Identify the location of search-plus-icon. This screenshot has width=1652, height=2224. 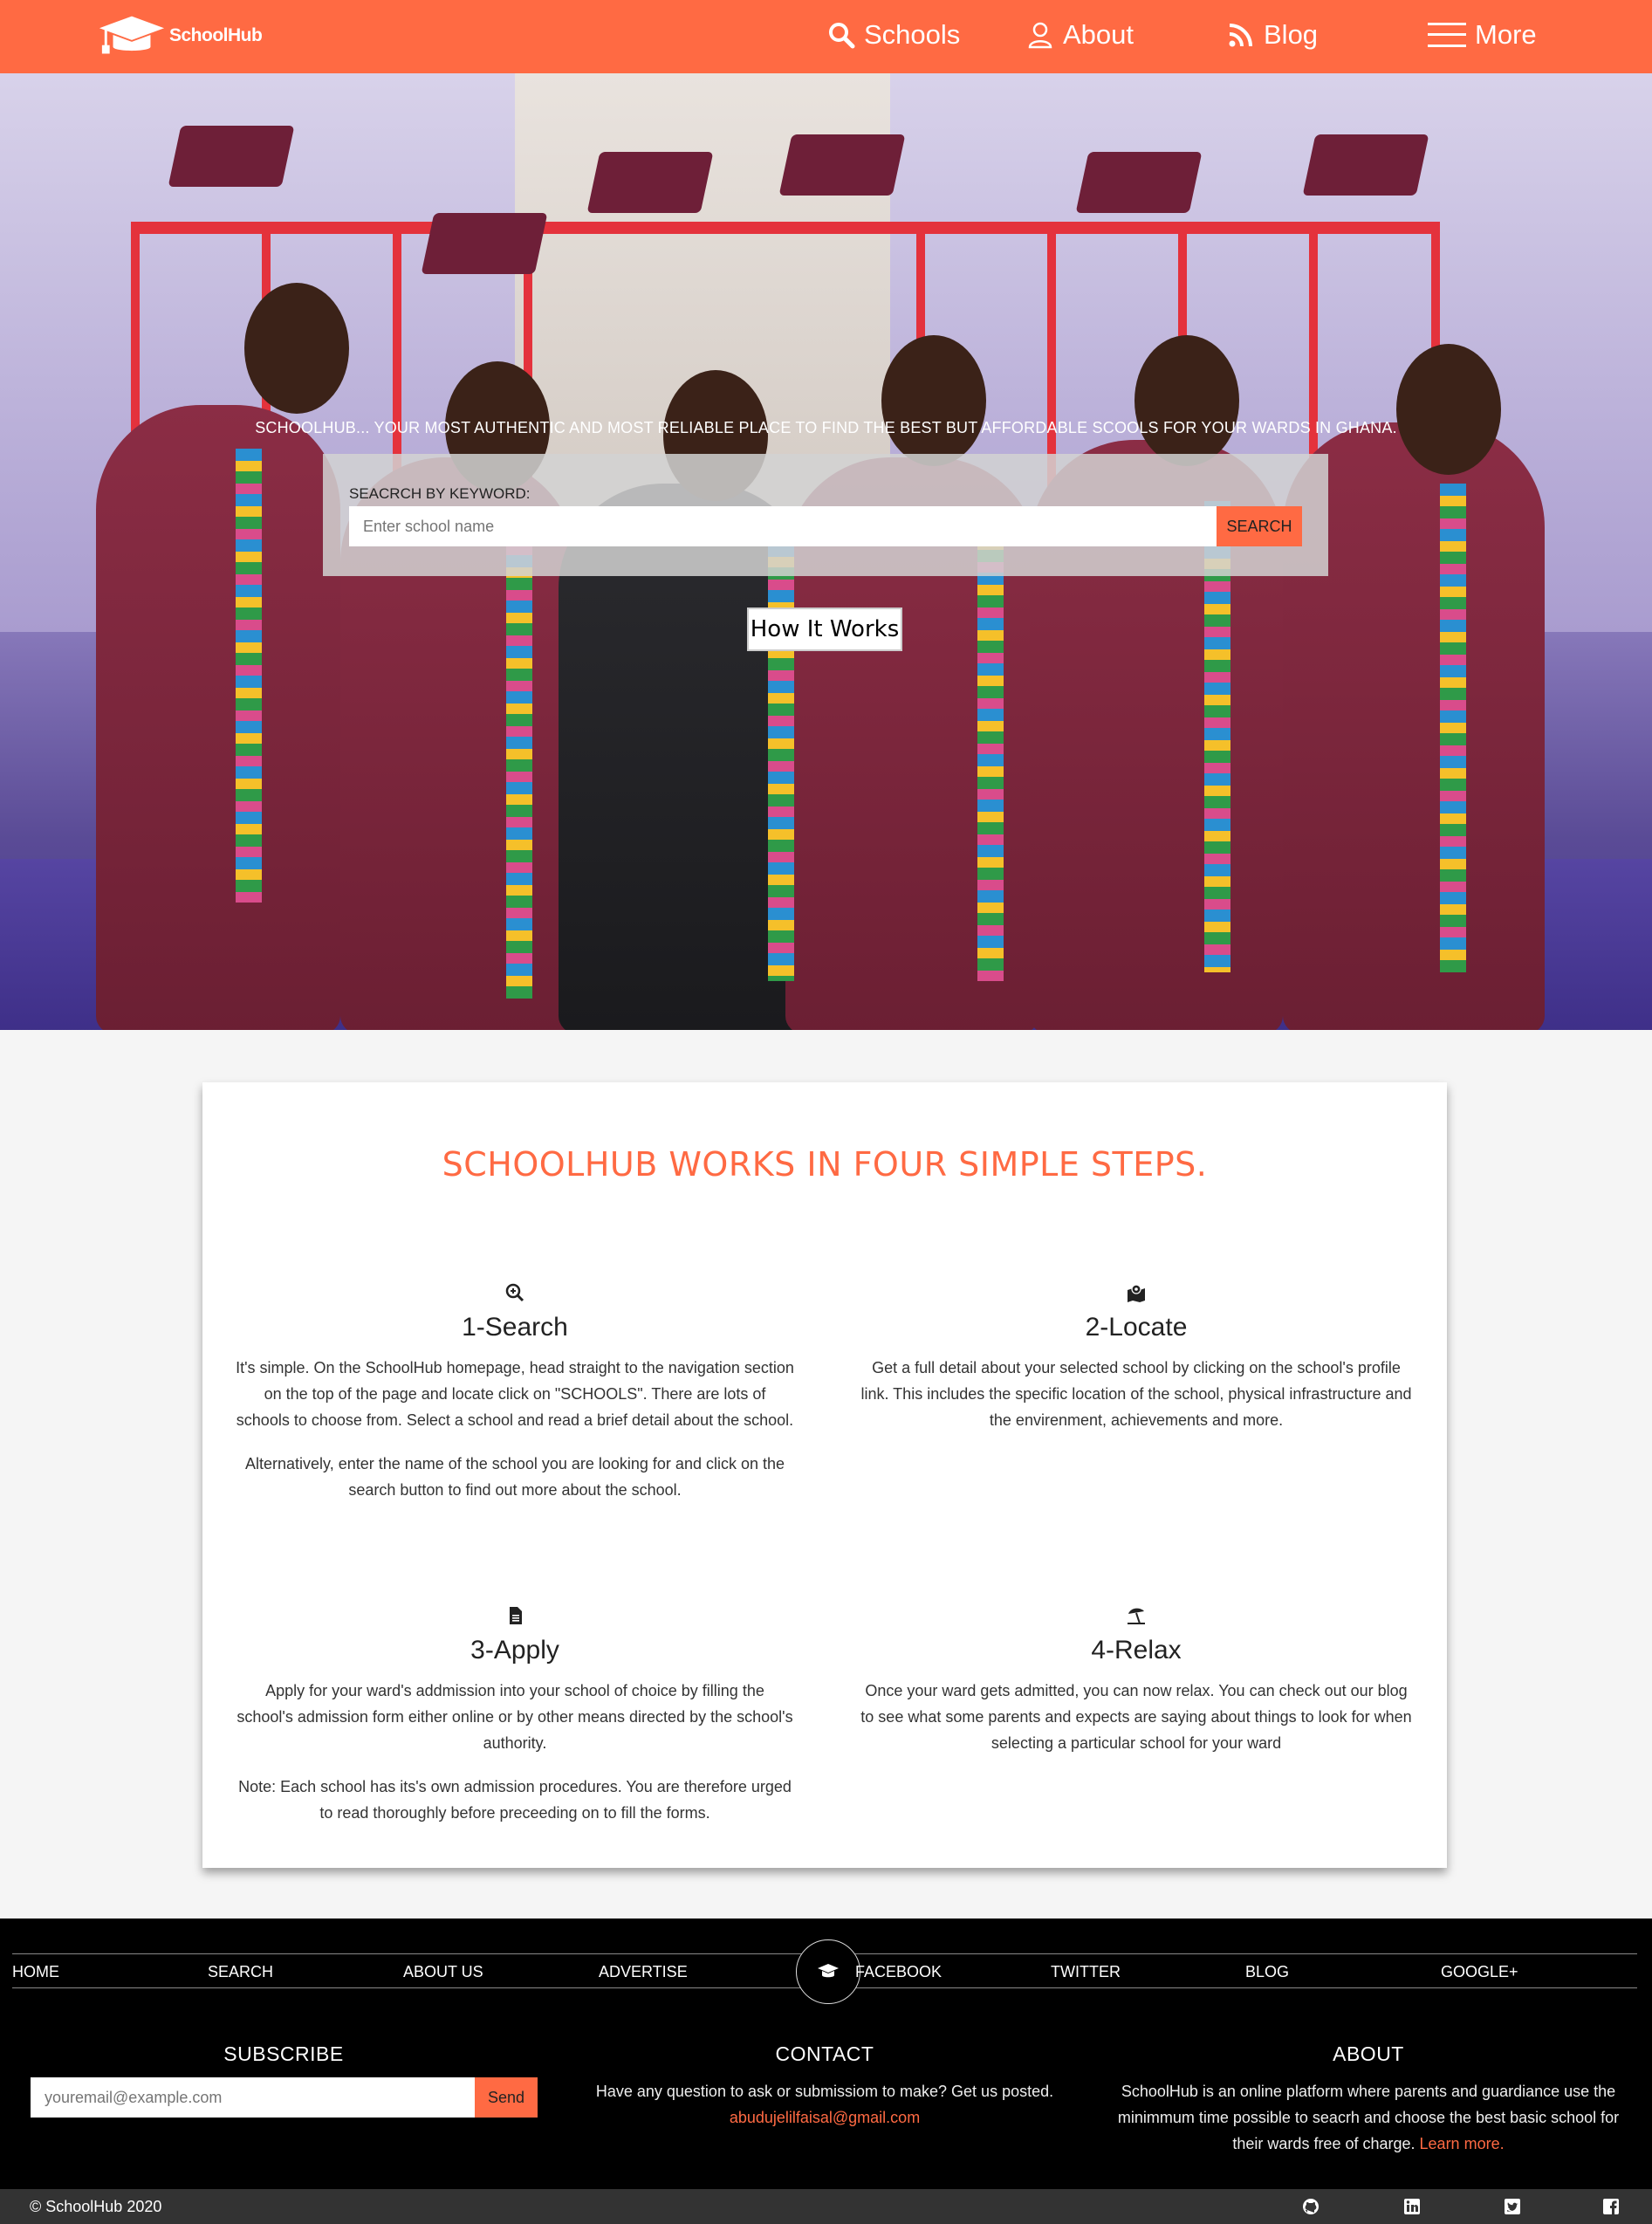
(514, 1292).